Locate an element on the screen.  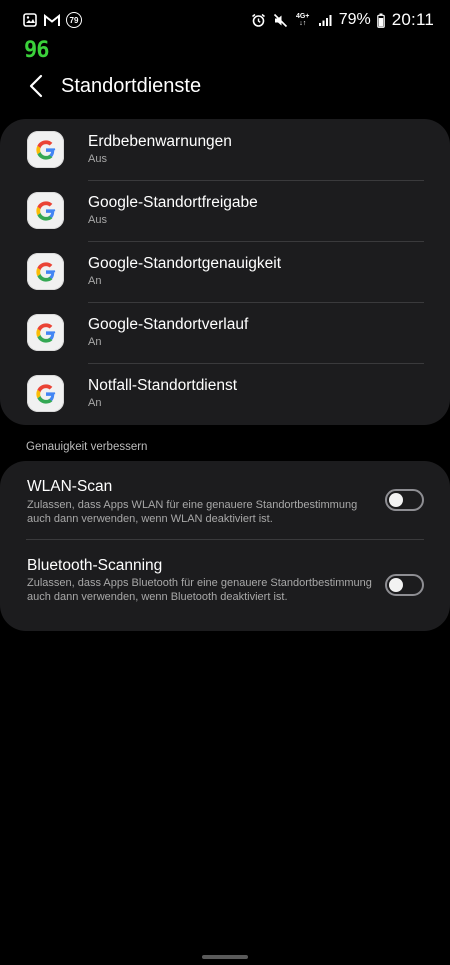
list-item-location-history: Google-Standortverlauf An is located at coordinates (225, 333).